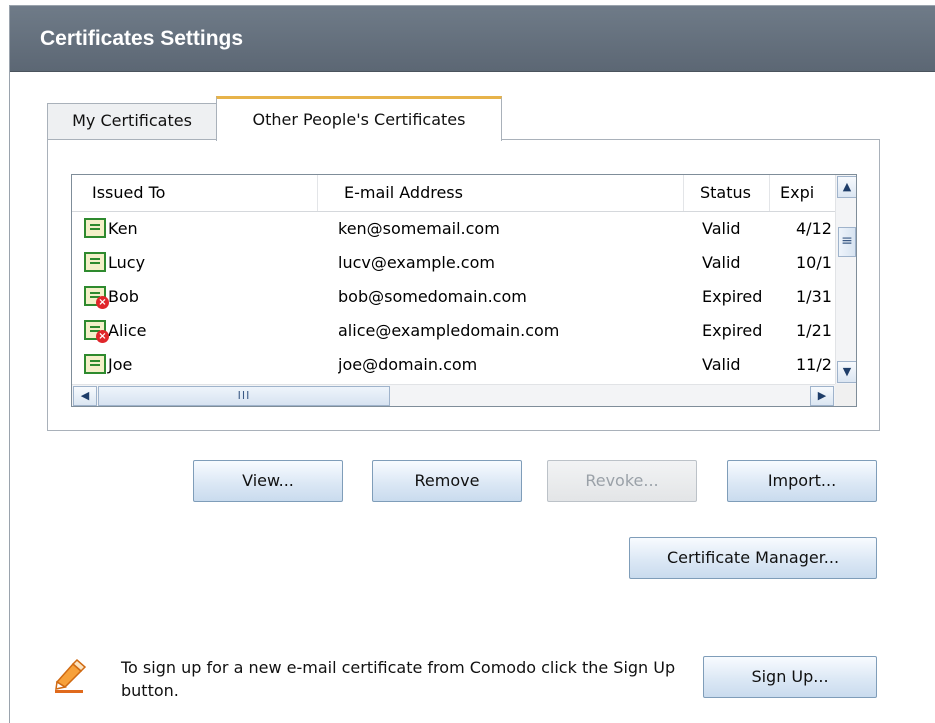  Describe the element at coordinates (814, 296) in the screenshot. I see `expires-cell: 1/31` at that location.